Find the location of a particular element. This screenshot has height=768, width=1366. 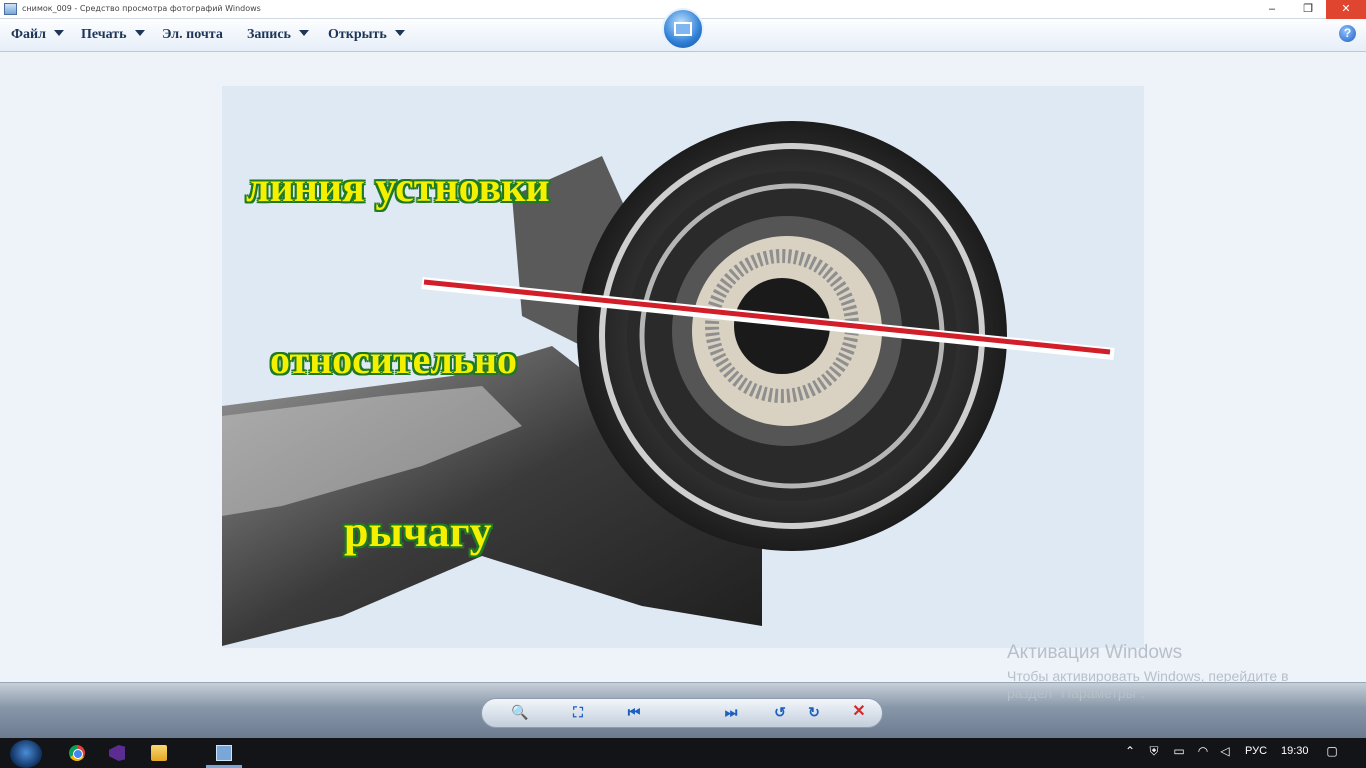

menu-print-label: Печать is located at coordinates (104, 34).